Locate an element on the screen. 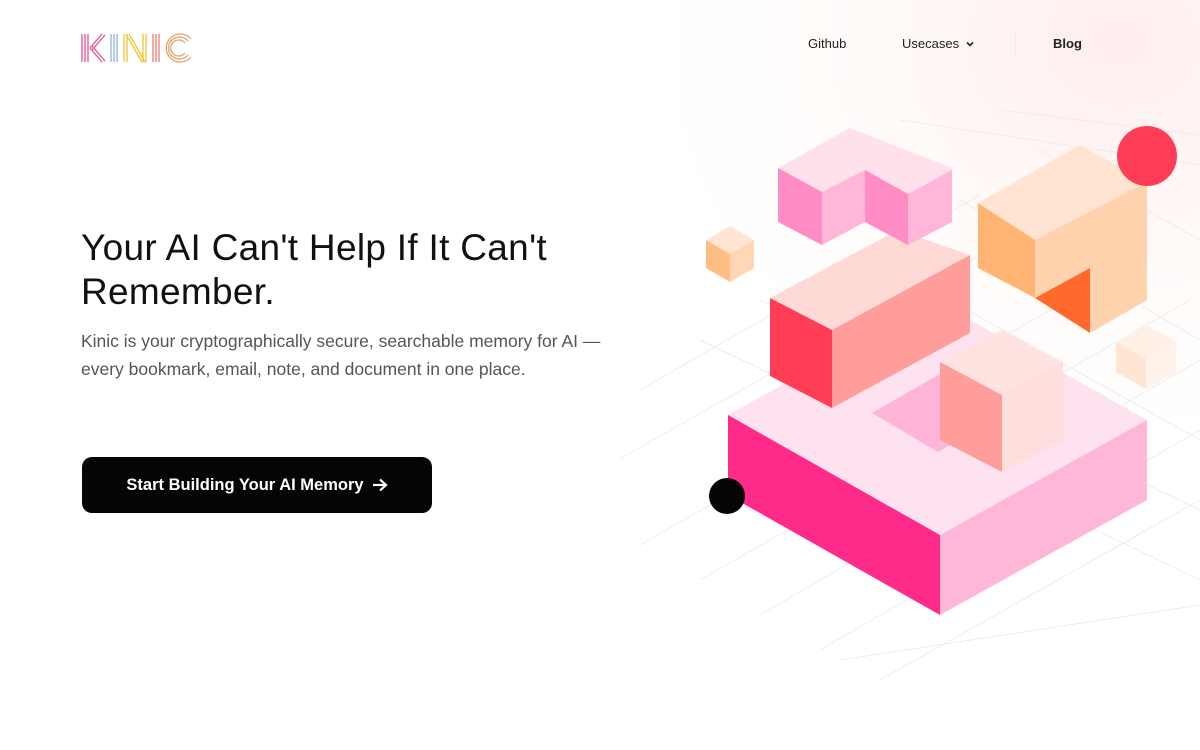 Image resolution: width=1200 pixels, height=750 pixels. top-navigation: Github Usecases Blog is located at coordinates (600, 43).